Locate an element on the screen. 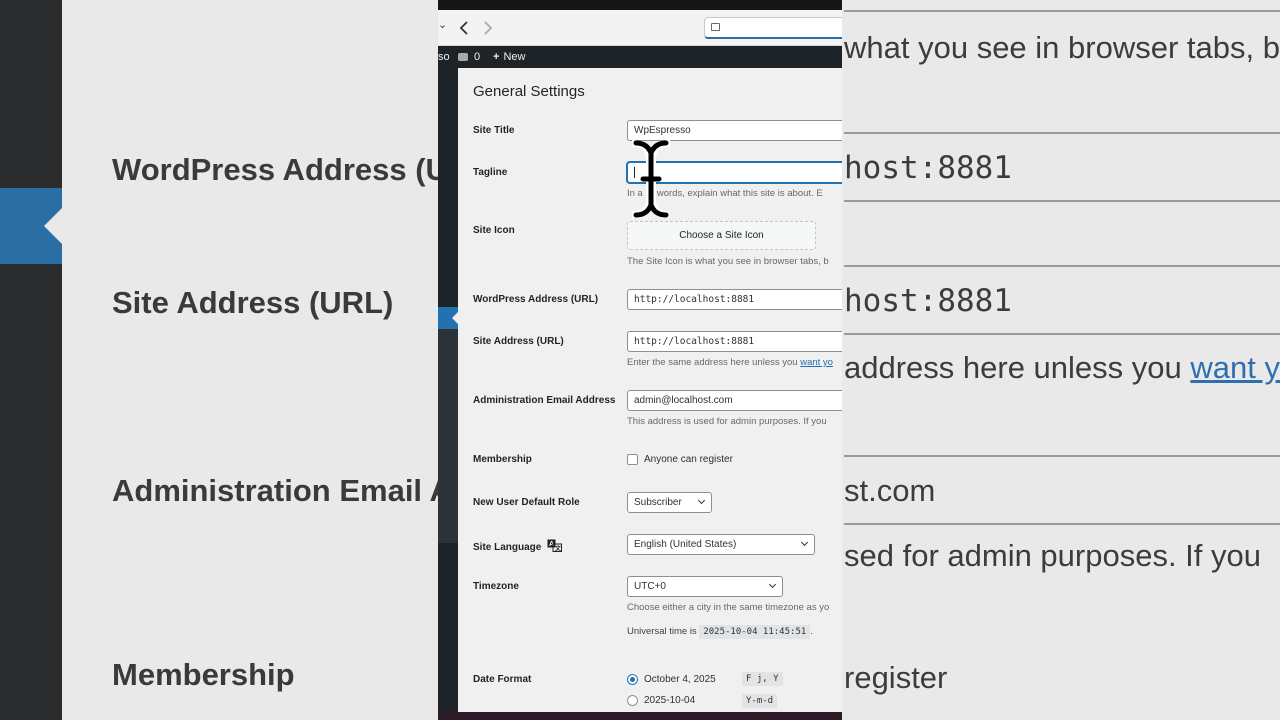 This screenshot has width=1280, height=720. translate-icon: A文 is located at coordinates (555, 546).